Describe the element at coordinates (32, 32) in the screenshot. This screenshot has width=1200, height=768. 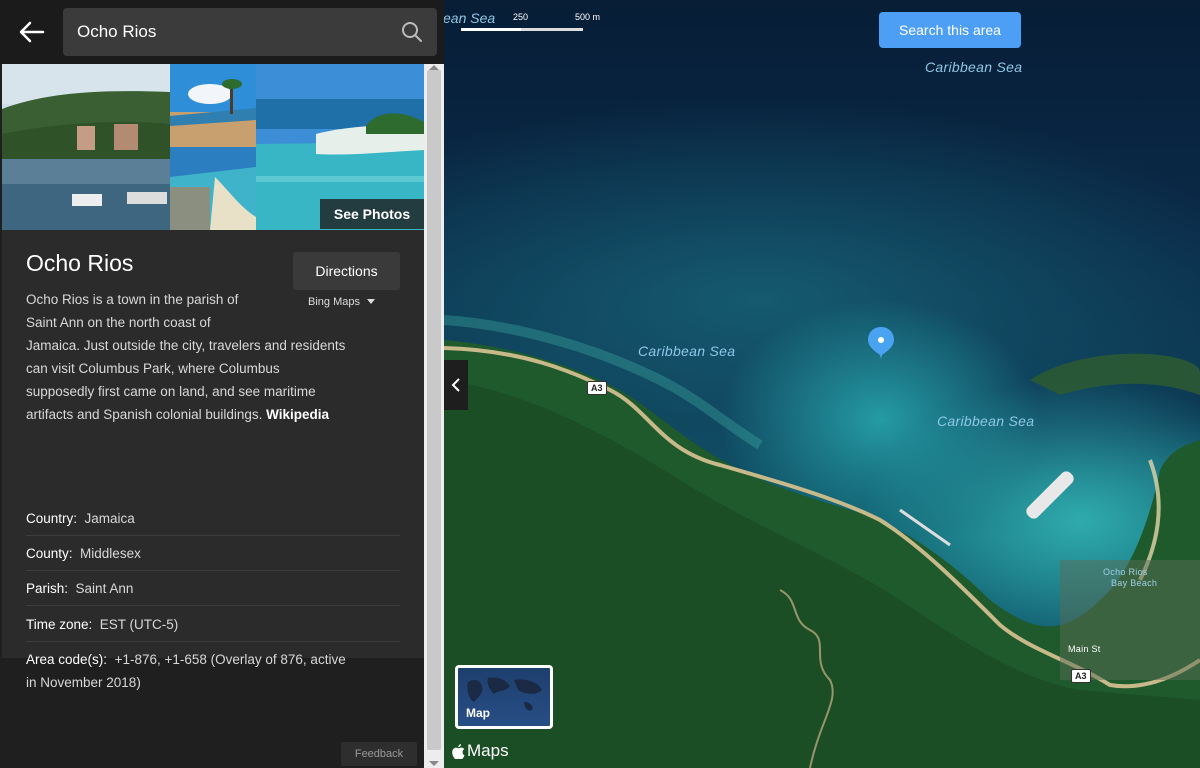
I see `back-arrow-icon` at that location.